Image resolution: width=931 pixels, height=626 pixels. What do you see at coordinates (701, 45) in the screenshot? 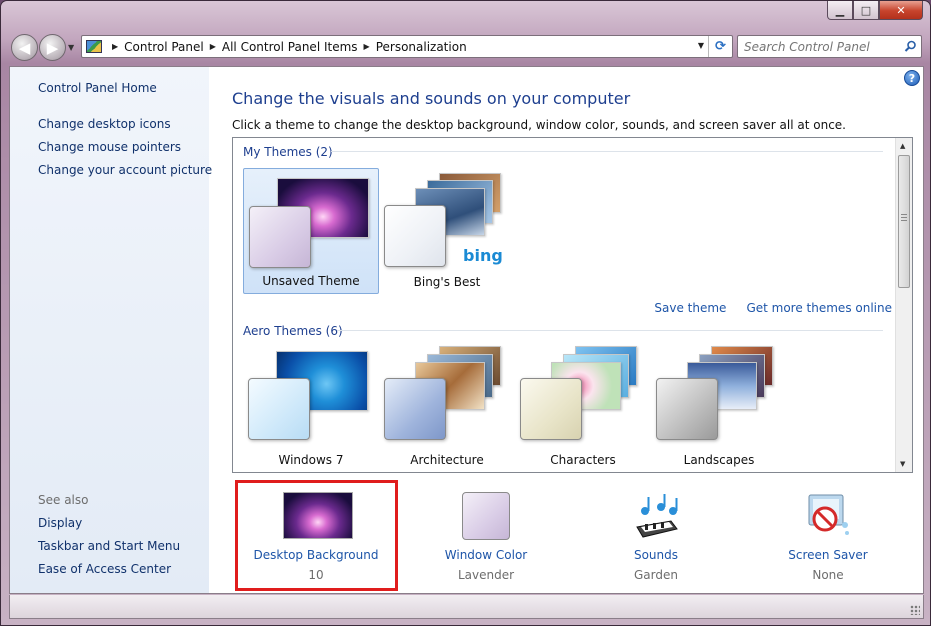
I see `address-dropdown-icon: ▼` at bounding box center [701, 45].